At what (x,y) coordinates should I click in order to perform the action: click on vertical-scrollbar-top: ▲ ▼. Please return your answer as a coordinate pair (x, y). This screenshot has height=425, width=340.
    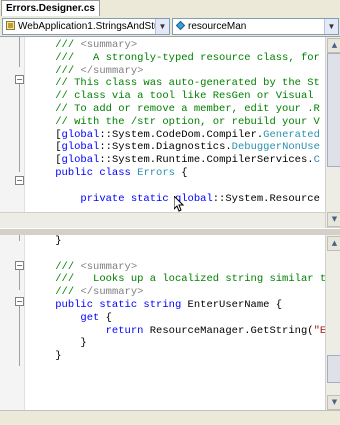
    Looking at the image, I should click on (332, 132).